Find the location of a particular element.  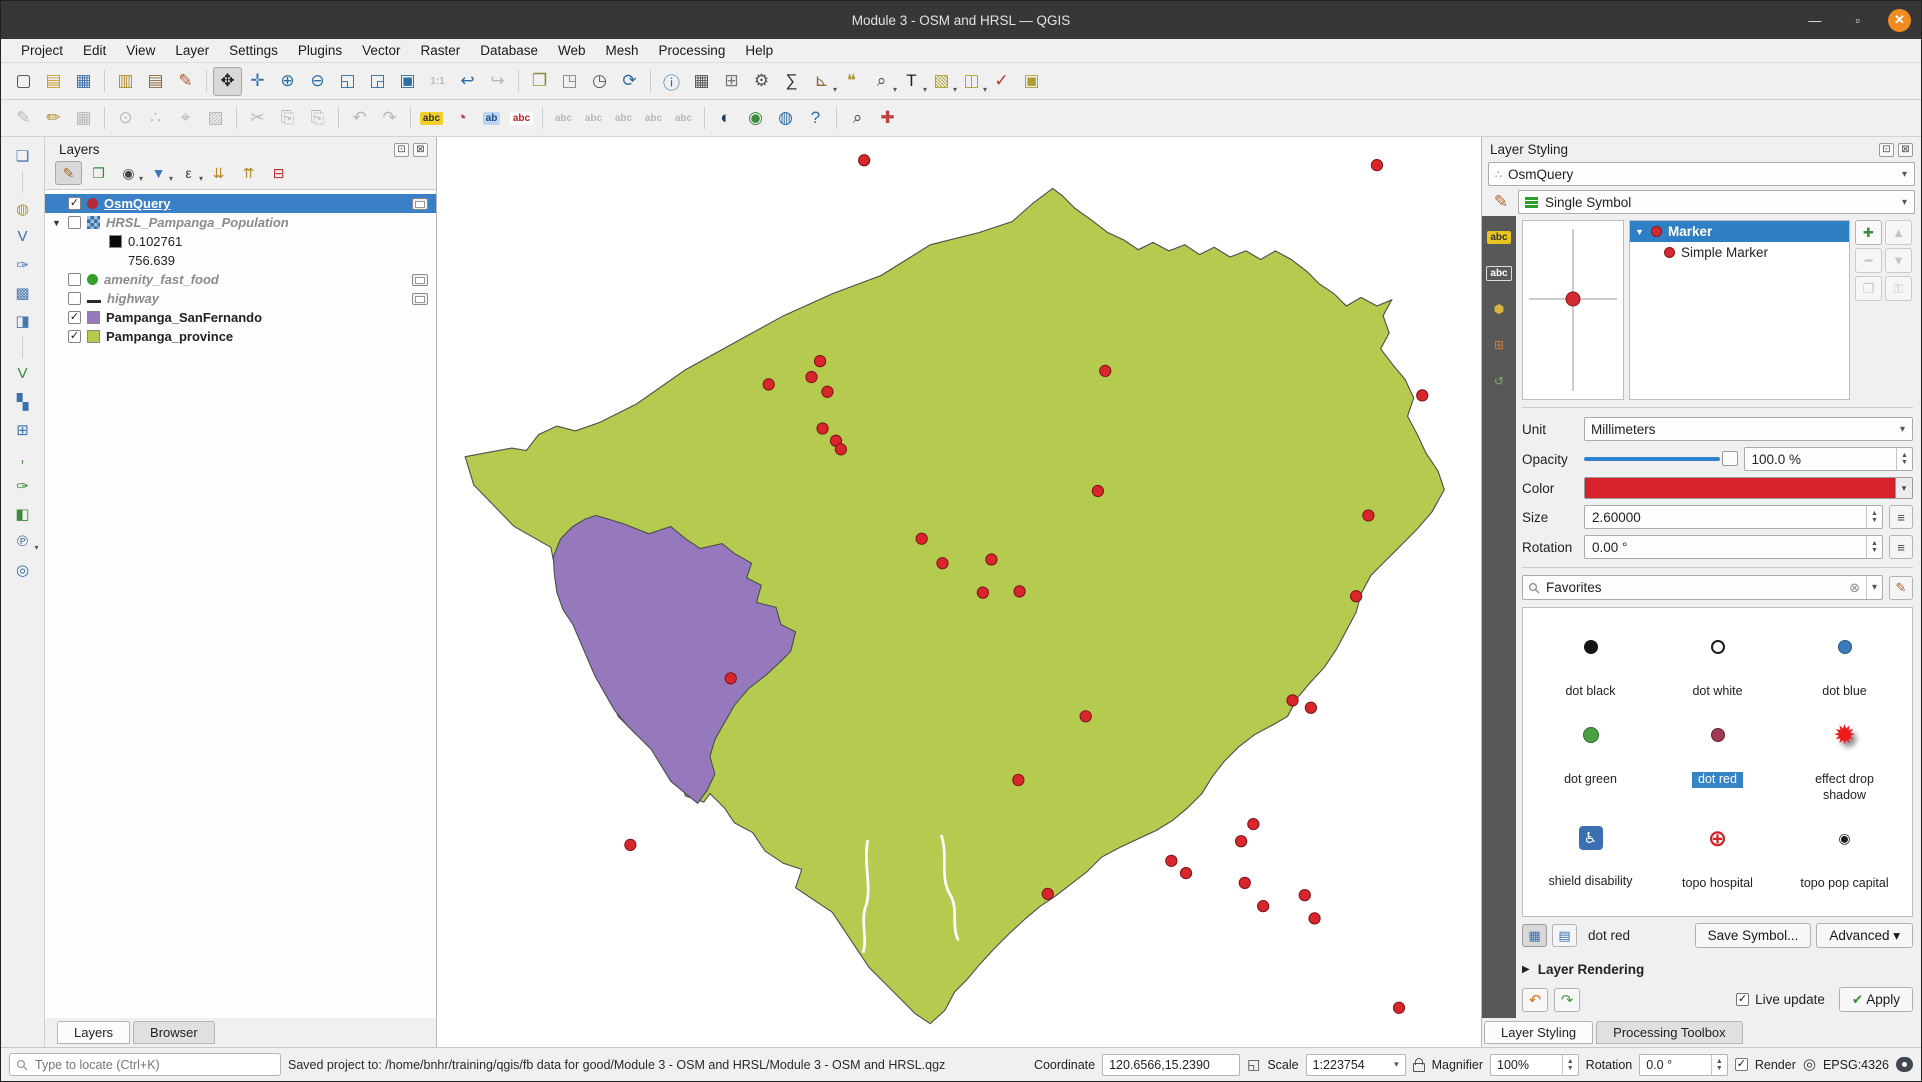

open-attribute-table-button: ▦ is located at coordinates (701, 81).